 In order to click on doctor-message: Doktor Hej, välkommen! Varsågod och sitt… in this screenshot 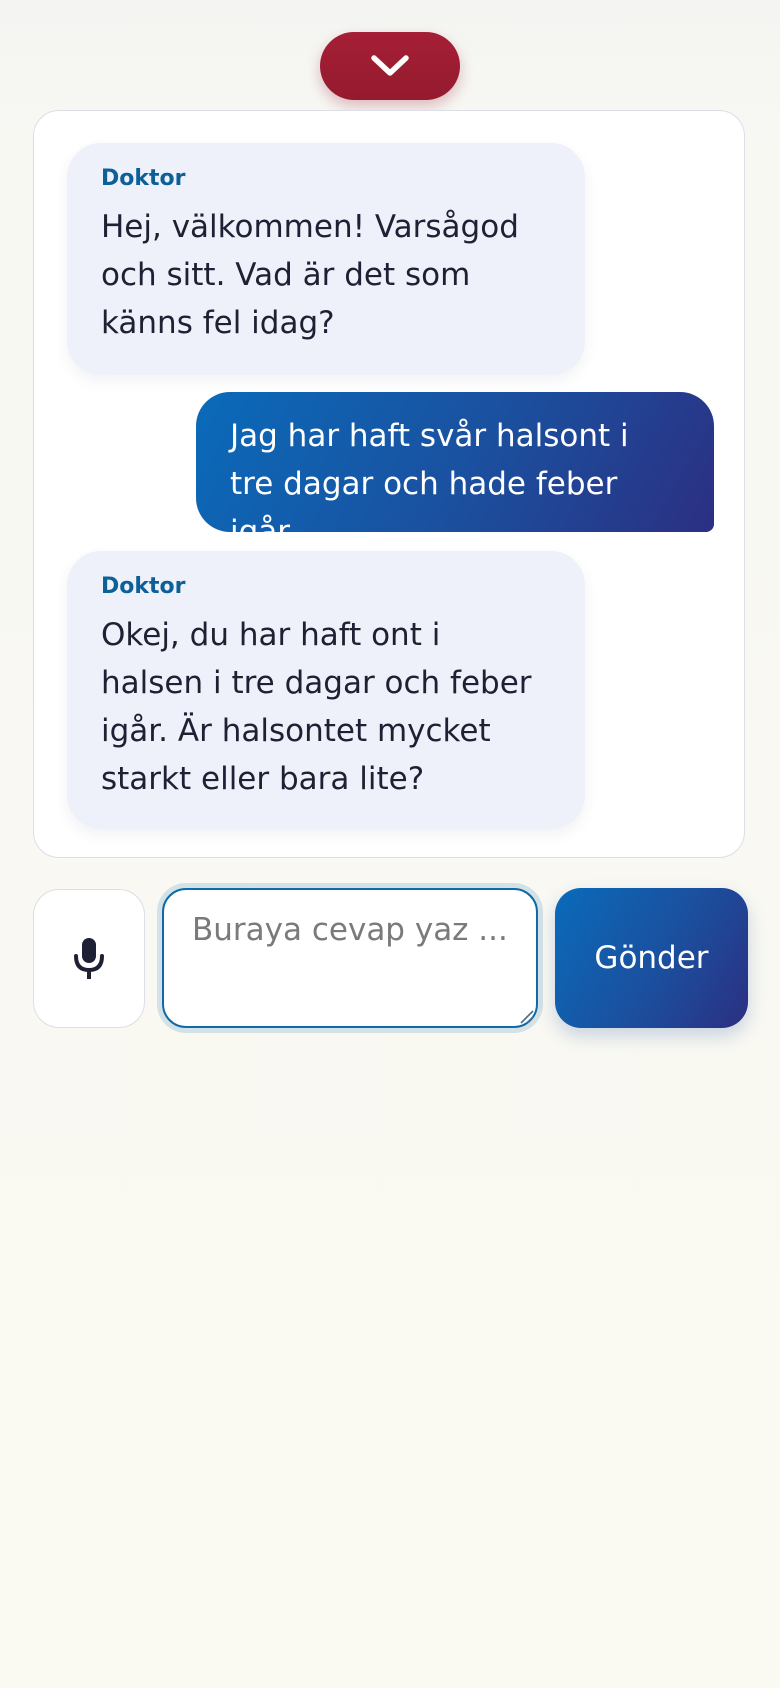, I will do `click(326, 259)`.